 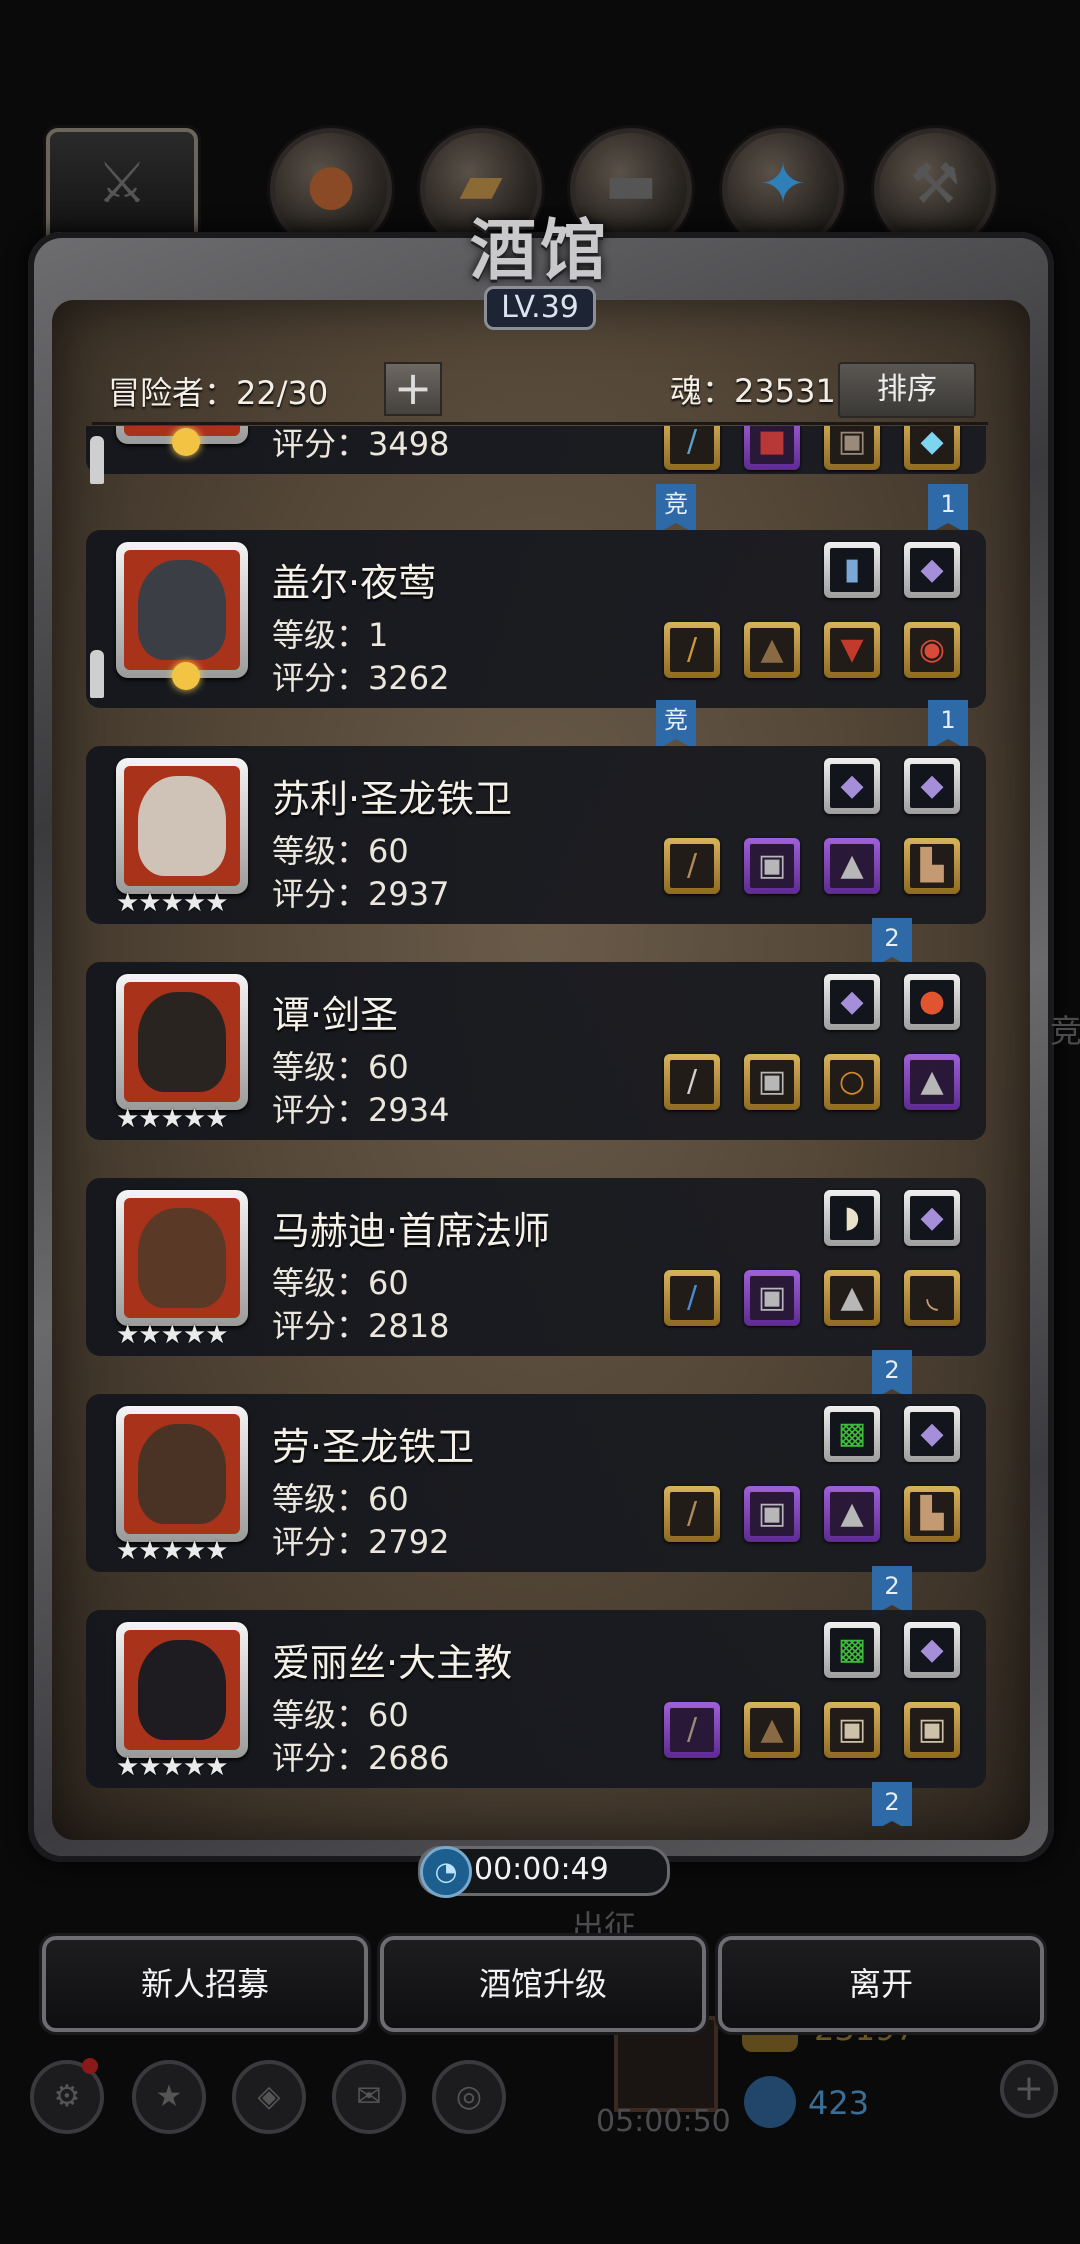 I want to click on hero-name: 谭·剑圣, so click(x=335, y=1015).